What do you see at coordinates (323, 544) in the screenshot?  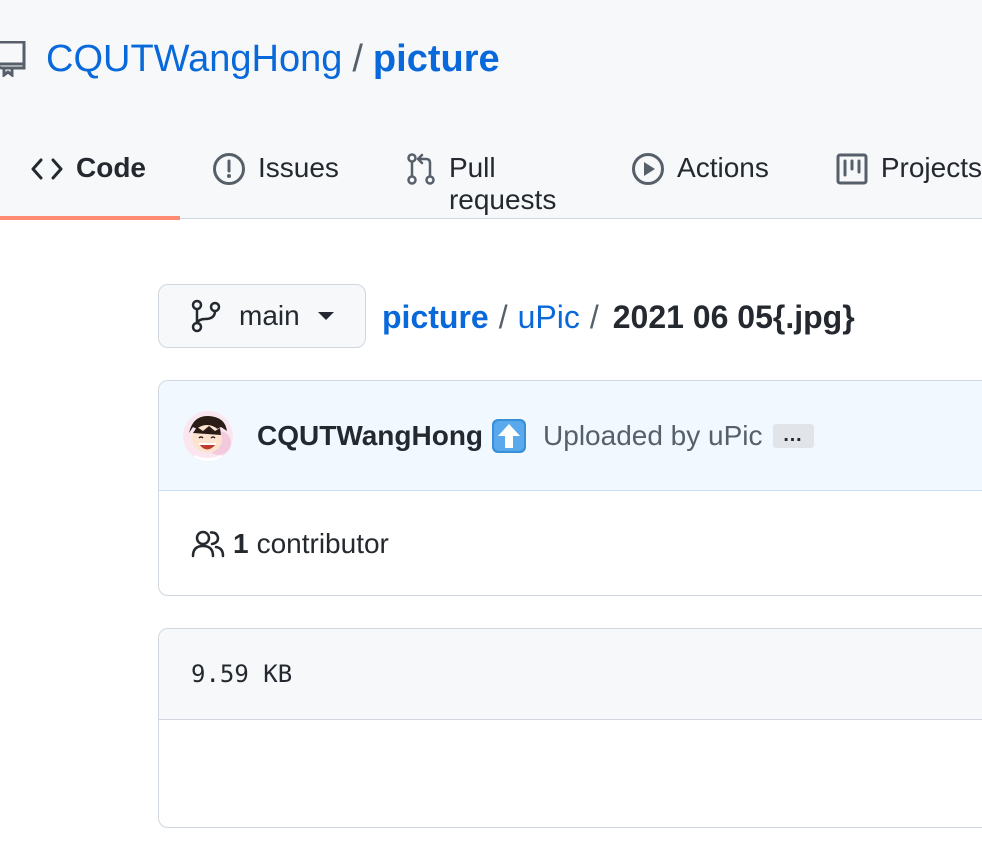 I see `contributor-label: contributor` at bounding box center [323, 544].